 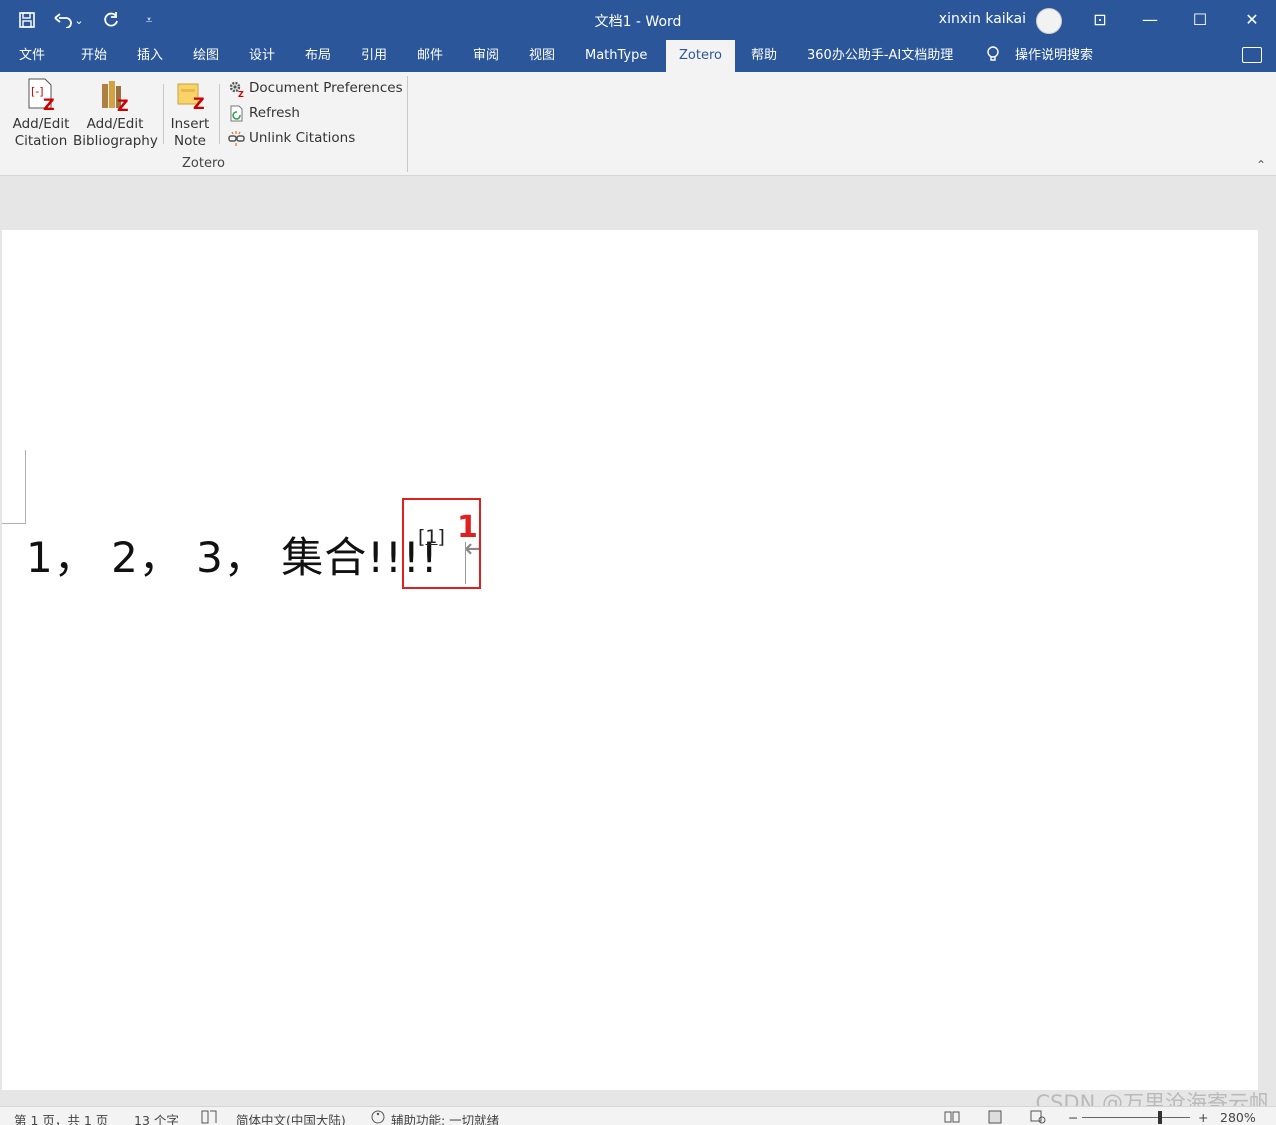 I want to click on word-count: 13 个字, so click(x=156, y=1117).